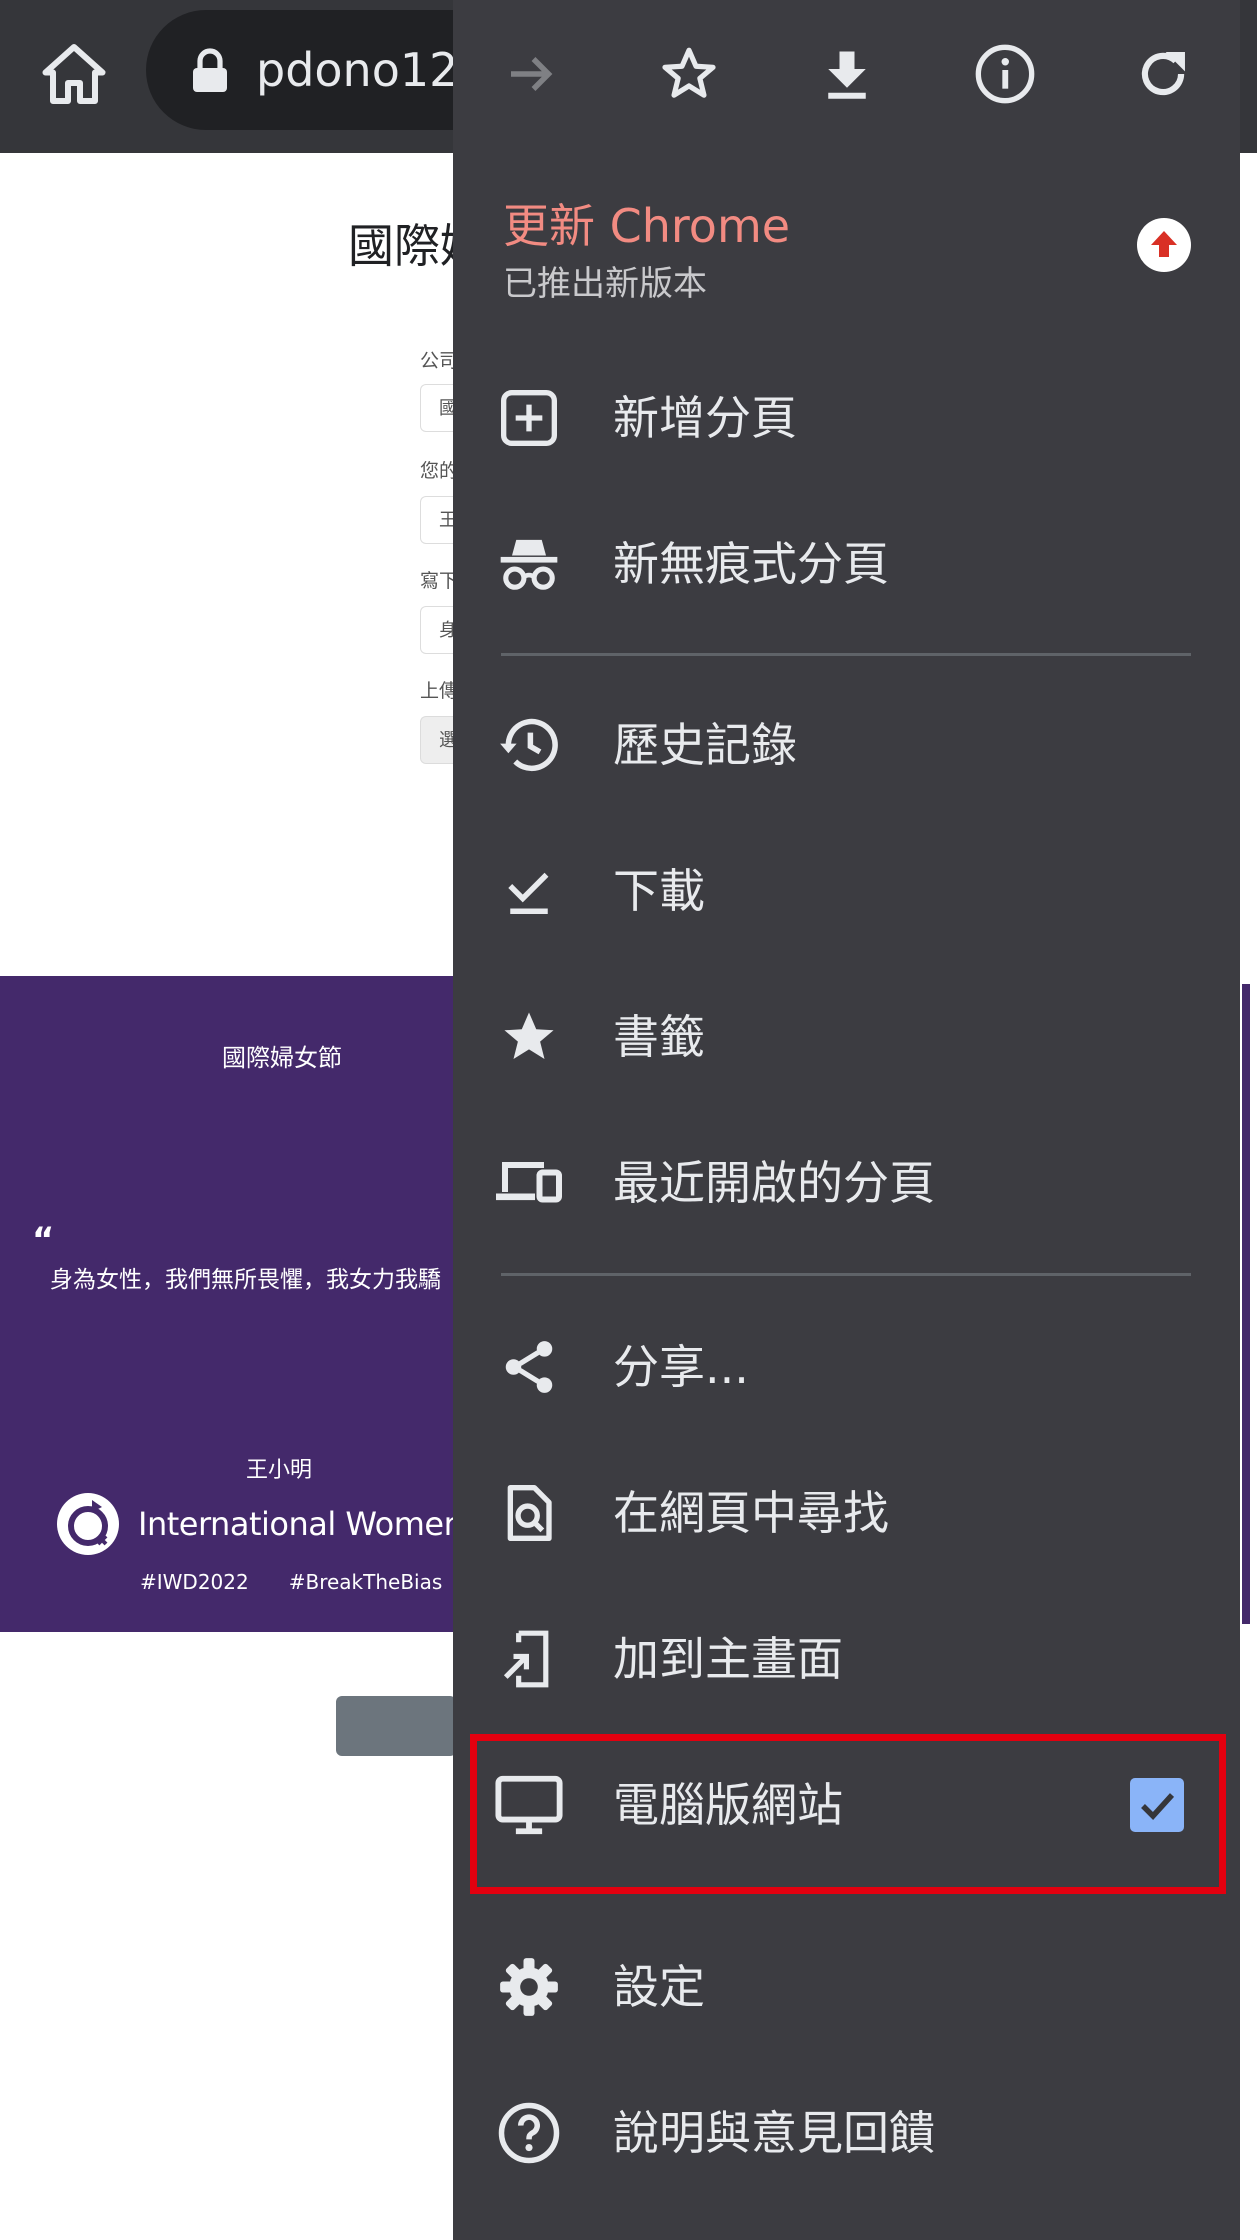  Describe the element at coordinates (846, 245) in the screenshot. I see `update-chrome-item: 更新 Chrome 已推出新版本` at that location.